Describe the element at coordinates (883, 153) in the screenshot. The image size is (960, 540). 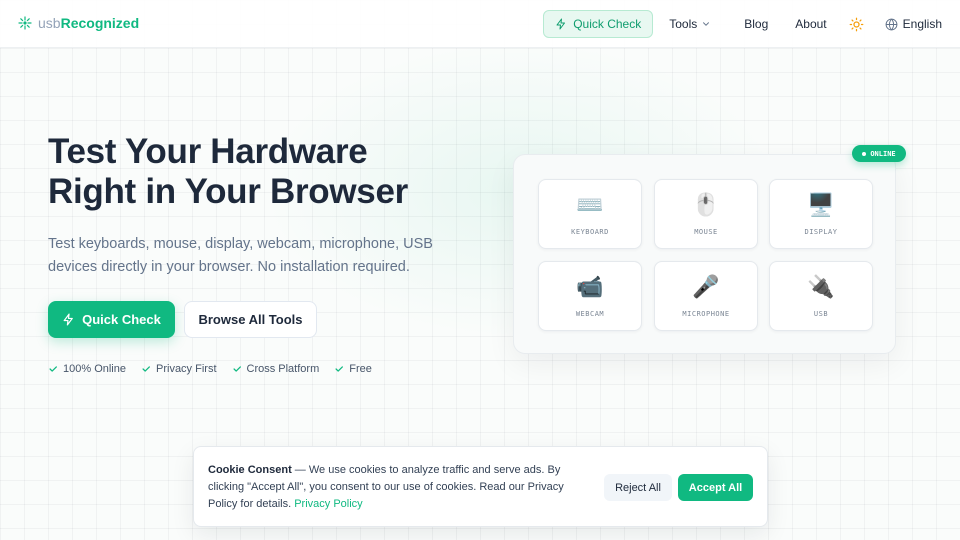
I see `online-badge-label: ONLINE` at that location.